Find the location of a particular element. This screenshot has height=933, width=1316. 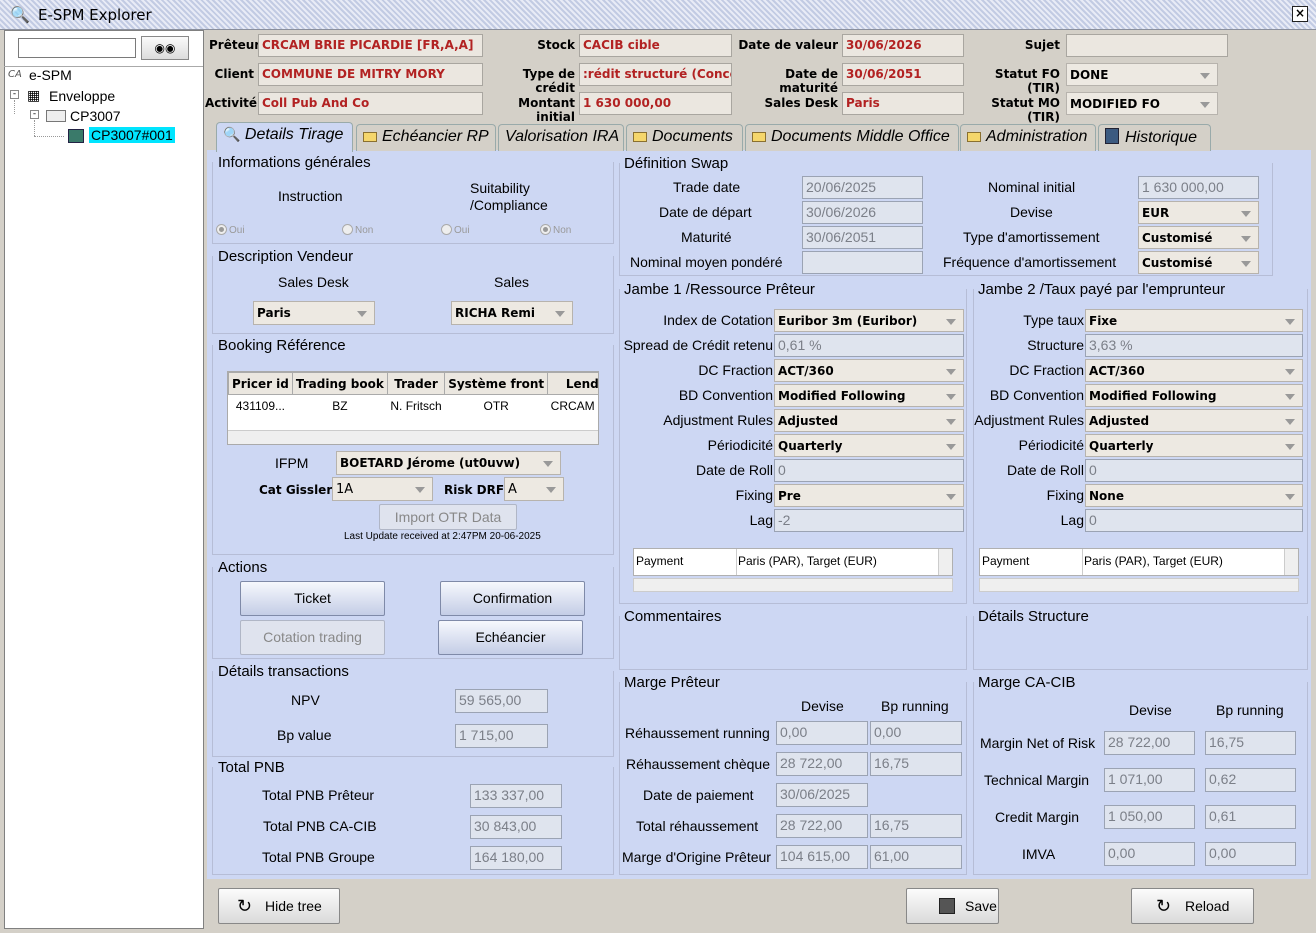

total-rehaussement-bp-field: 16,75 is located at coordinates (916, 826).